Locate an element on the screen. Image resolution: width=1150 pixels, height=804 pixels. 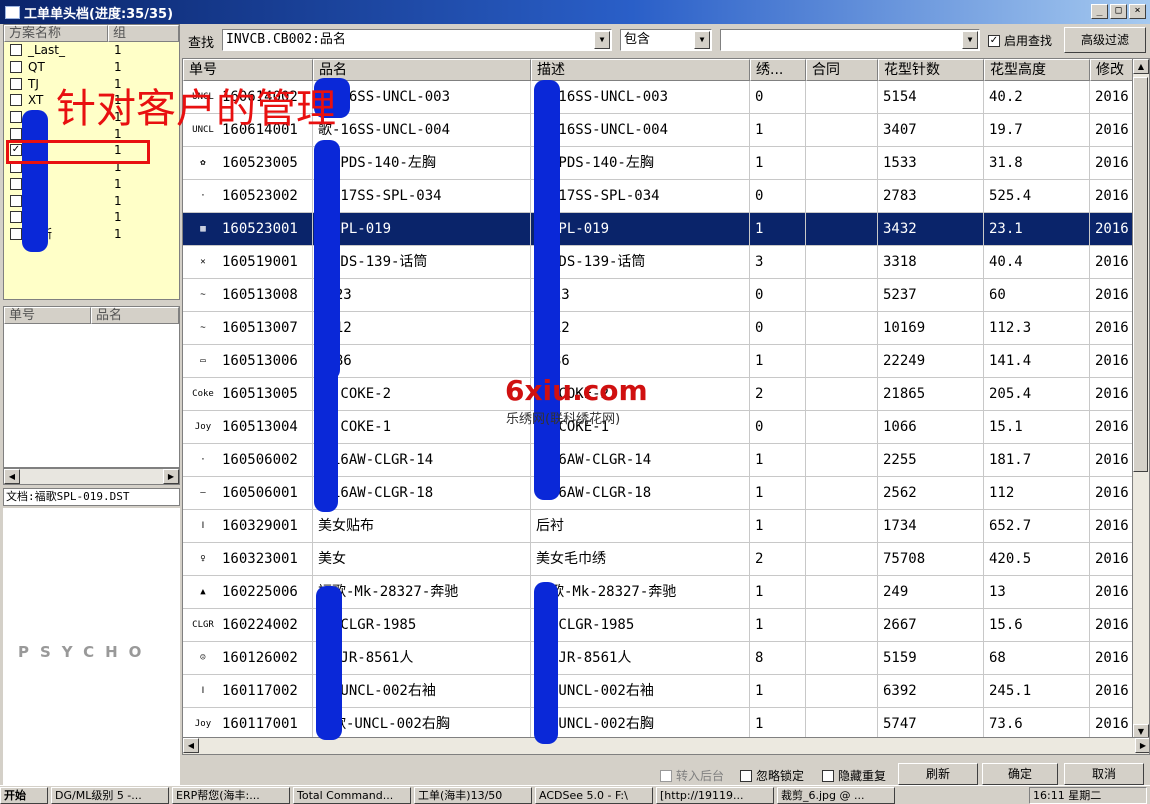
plan-row: QT 1 is located at coordinates (91, 67).